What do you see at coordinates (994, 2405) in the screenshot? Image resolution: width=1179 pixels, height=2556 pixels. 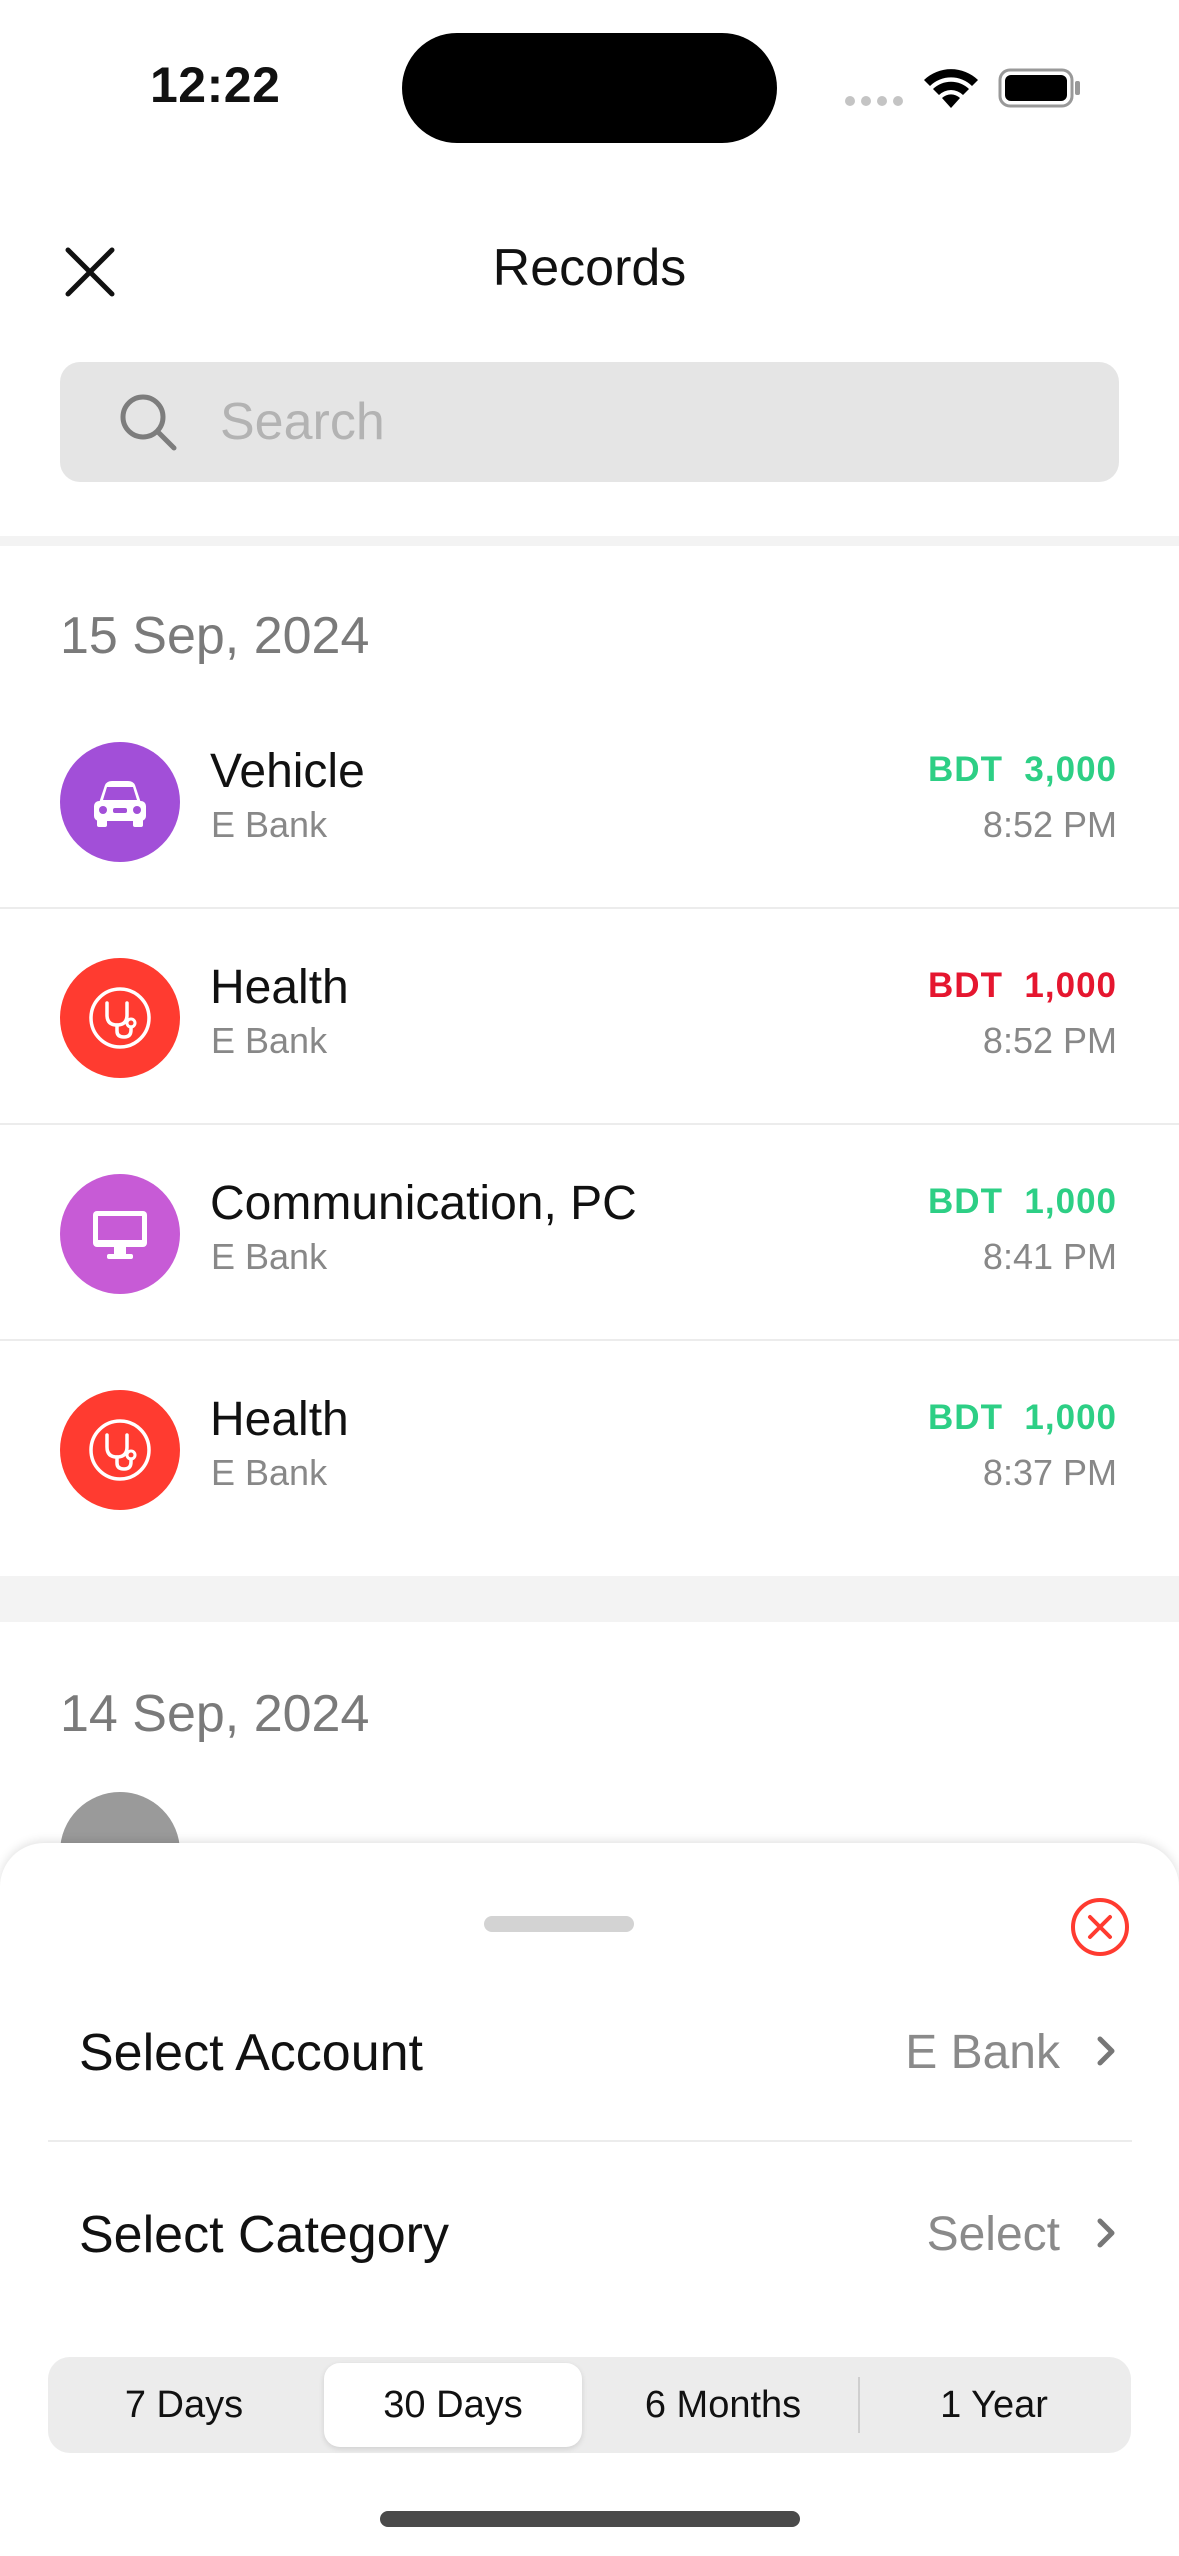 I see `segment-1-year: 1 Year` at bounding box center [994, 2405].